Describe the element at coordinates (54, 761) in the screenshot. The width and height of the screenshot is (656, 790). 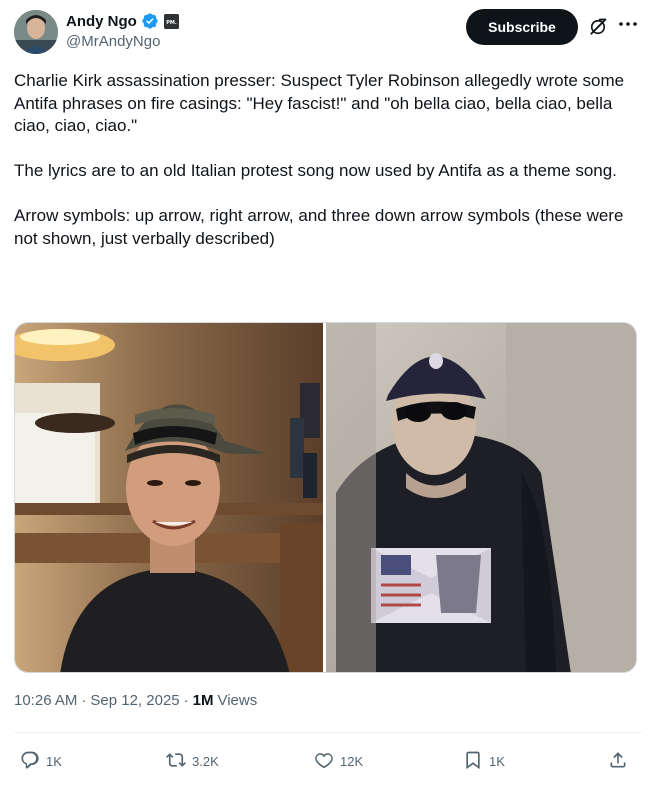
I see `reply-count: 1K` at that location.